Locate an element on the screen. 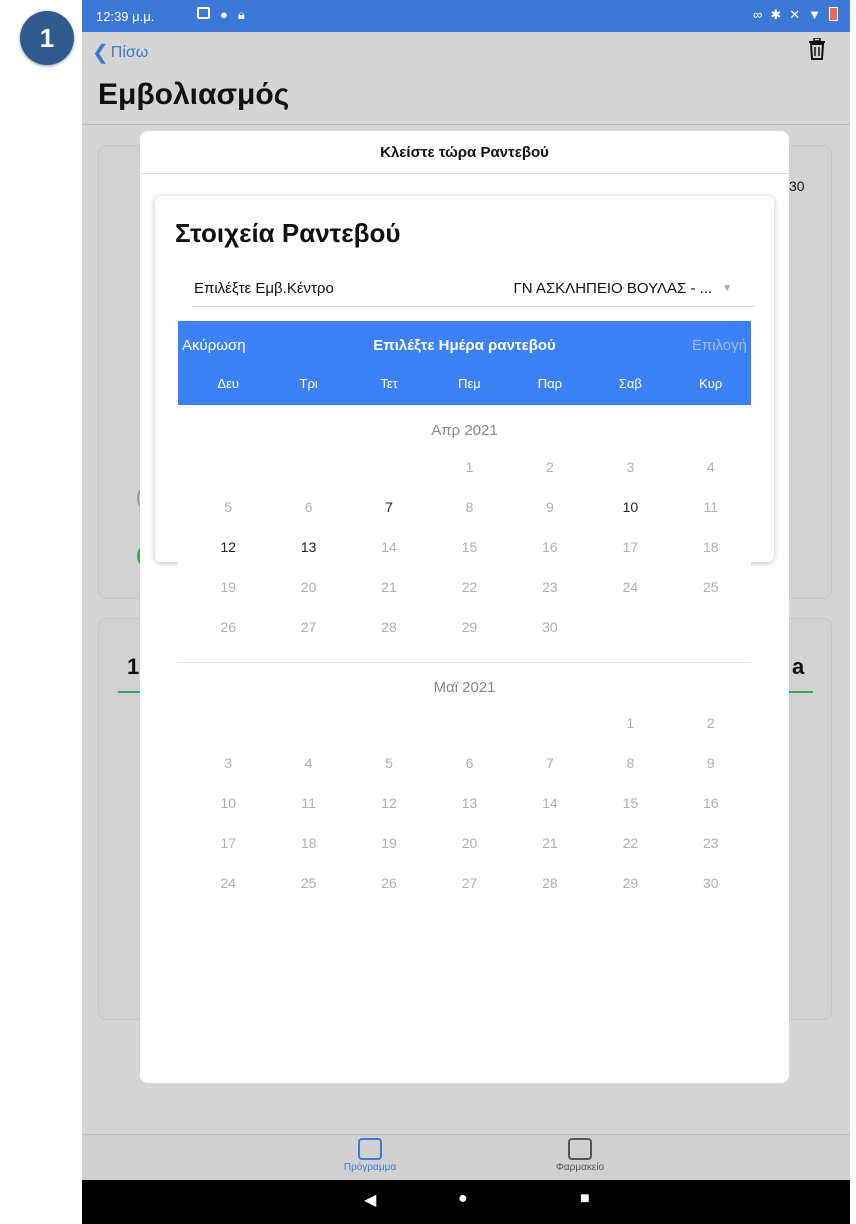 This screenshot has width=856, height=1224. calendar-day: 15 is located at coordinates (469, 547).